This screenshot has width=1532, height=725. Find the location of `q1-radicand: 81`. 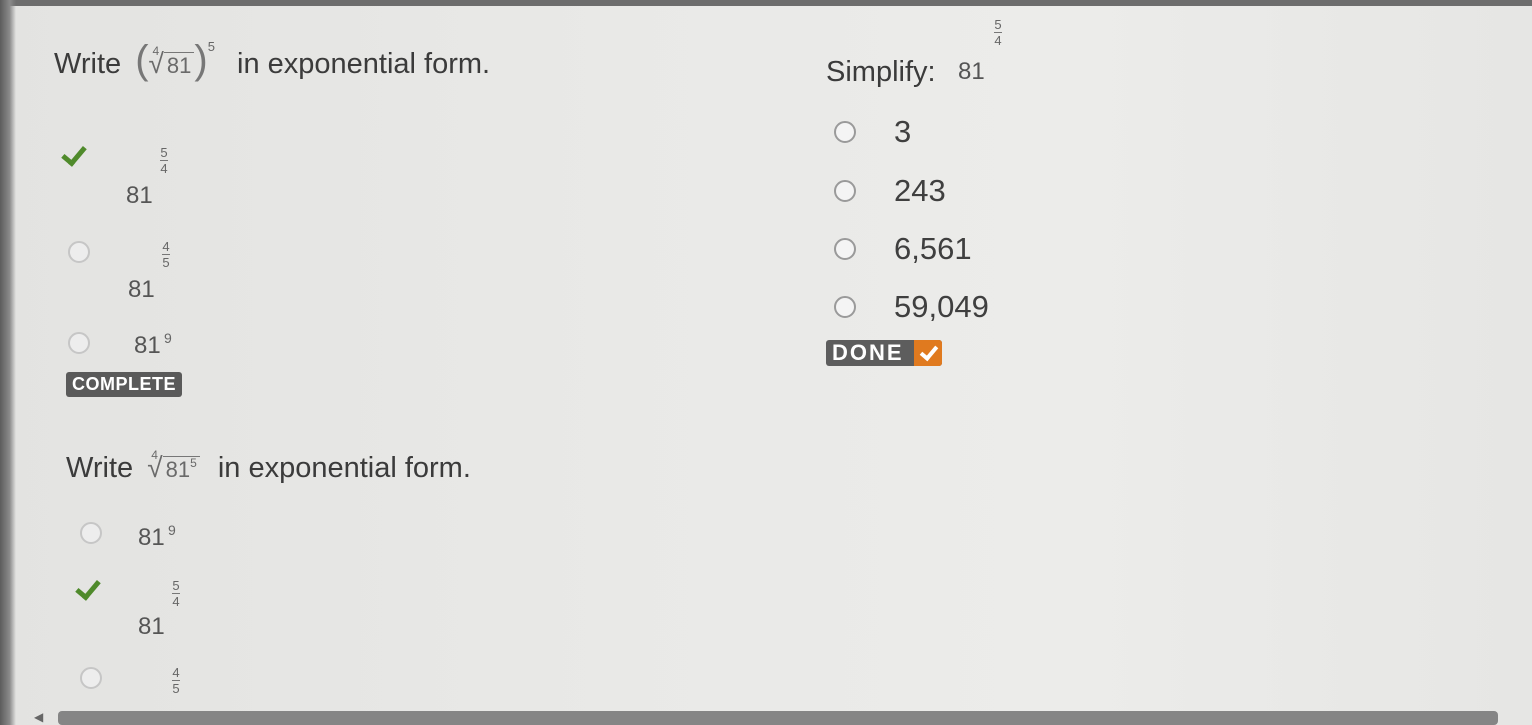

q1-radicand: 81 is located at coordinates (179, 65).